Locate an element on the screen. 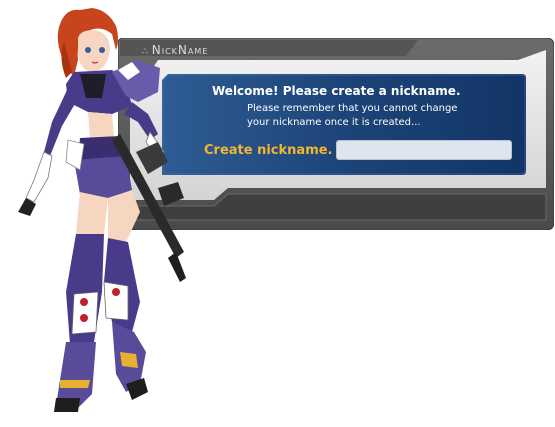 The image size is (555, 427). welcome-heading: Welcome! Please create a nickname. is located at coordinates (336, 91).